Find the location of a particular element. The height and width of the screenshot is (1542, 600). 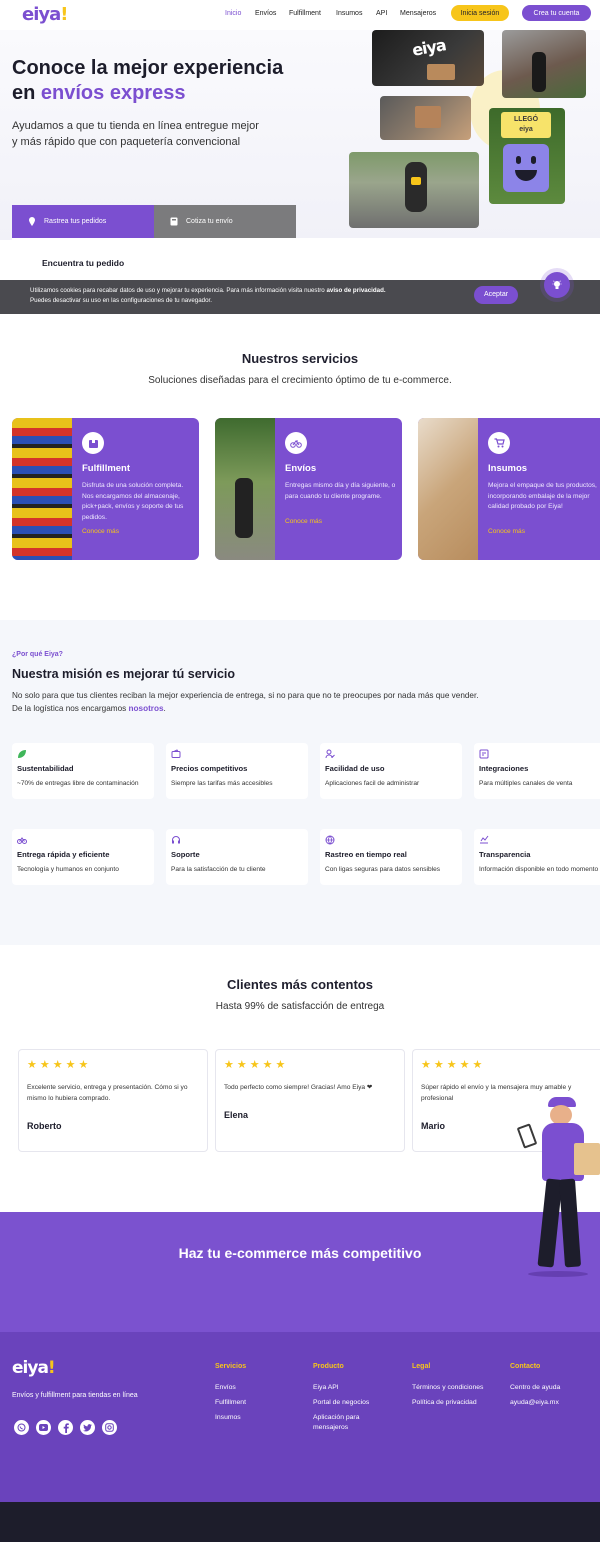

package-shape is located at coordinates (441, 72).